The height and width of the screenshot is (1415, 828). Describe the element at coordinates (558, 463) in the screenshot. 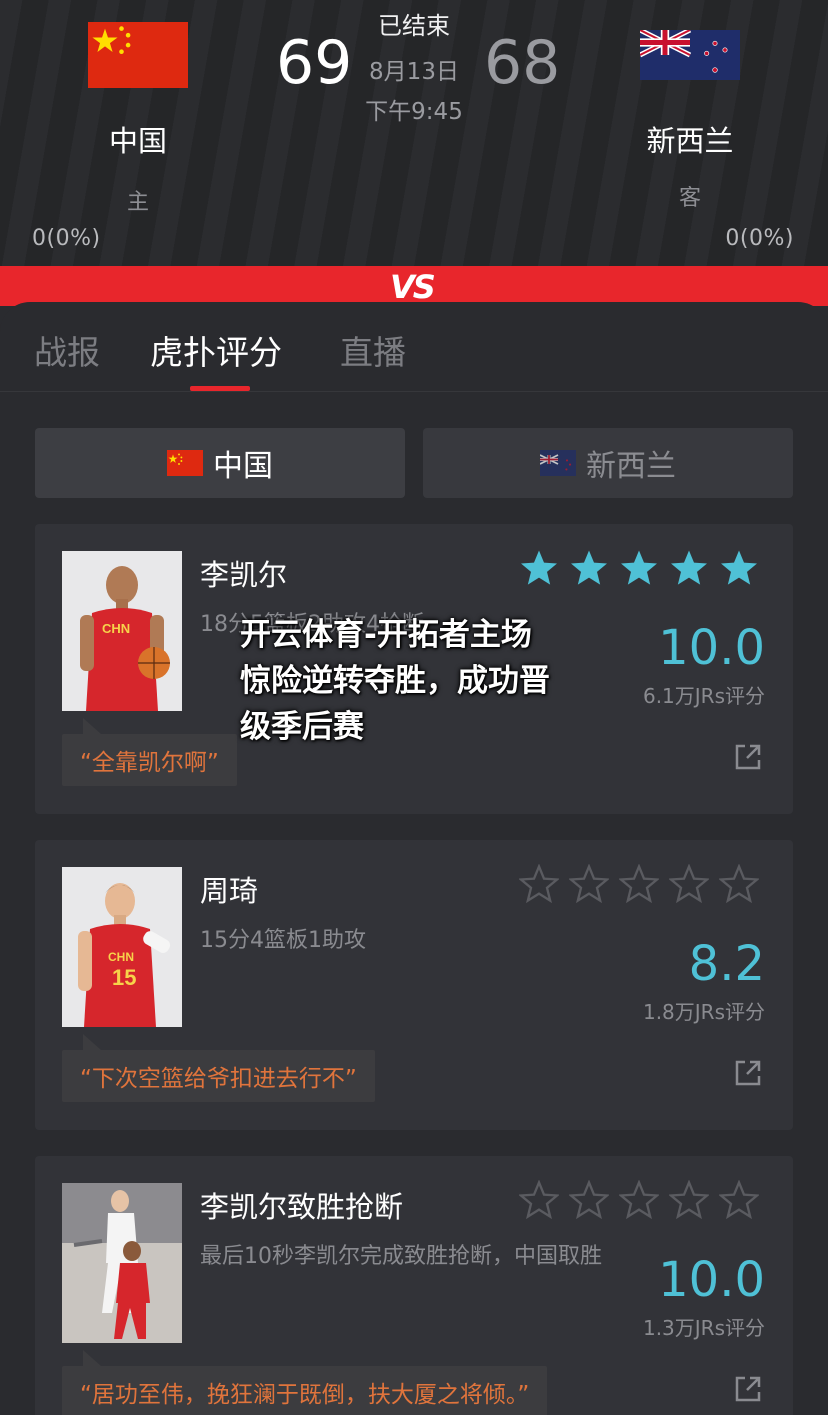

I see `new-zealand-flag-icon` at that location.